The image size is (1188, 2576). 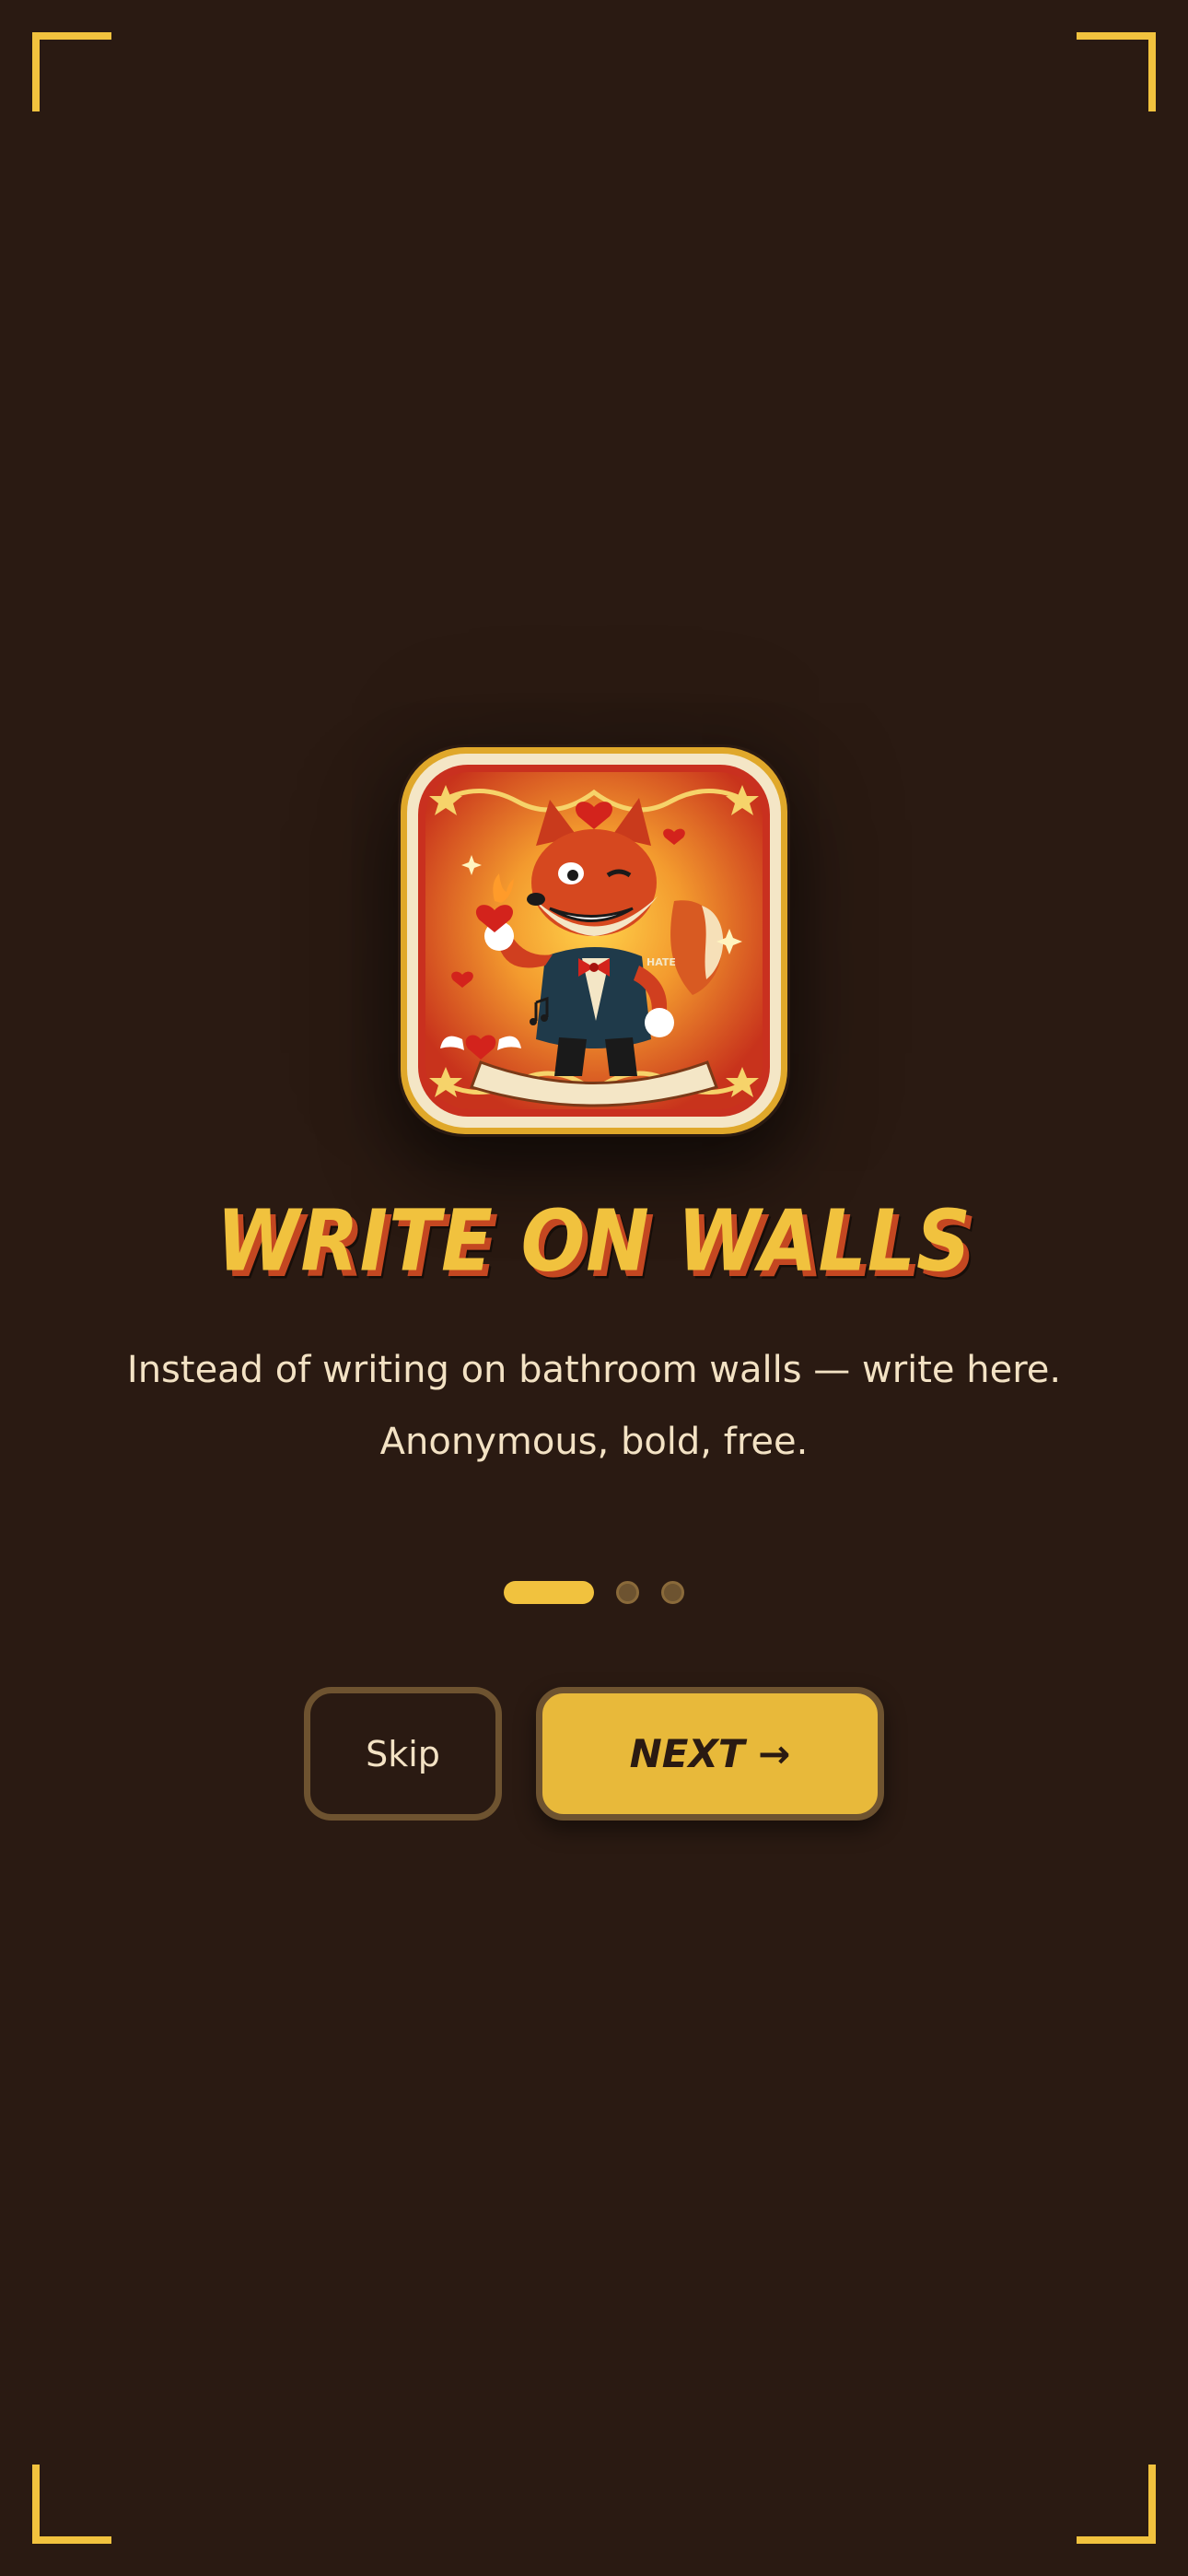 What do you see at coordinates (71, 71) in the screenshot?
I see `corner-bracket-top-left` at bounding box center [71, 71].